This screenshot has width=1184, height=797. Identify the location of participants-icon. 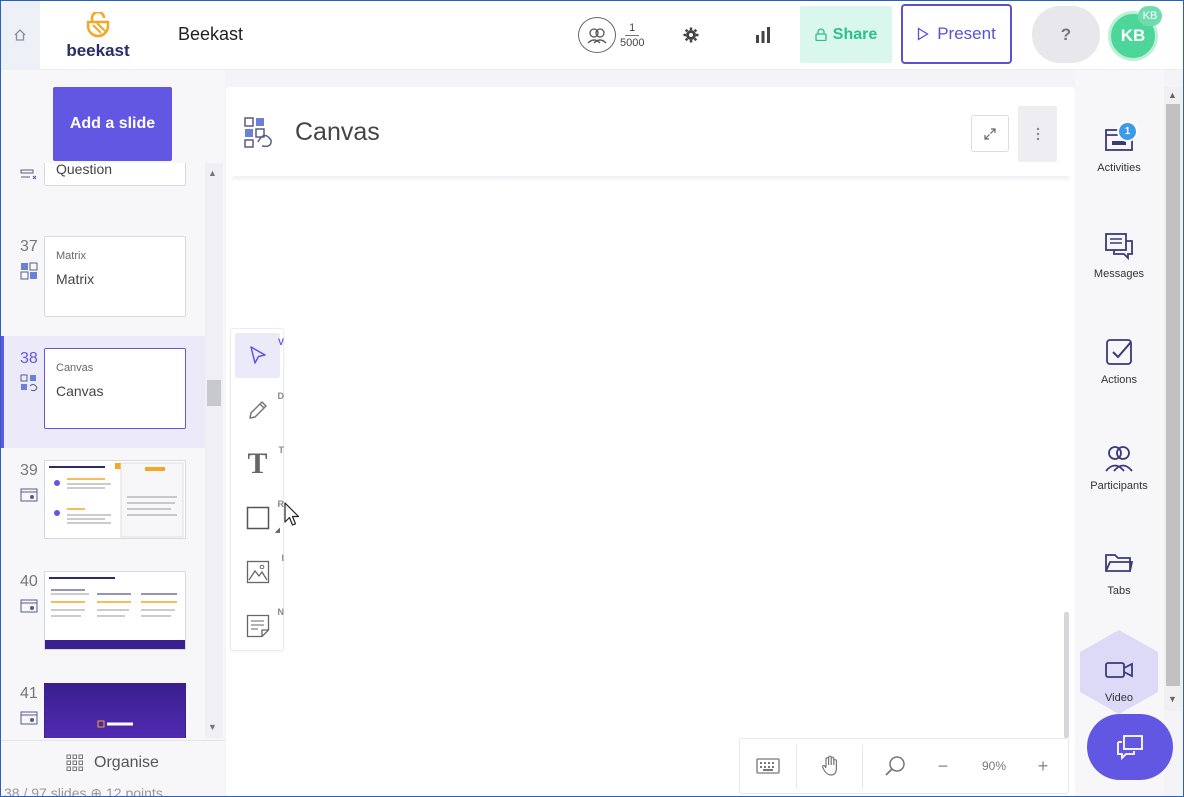
(1119, 459).